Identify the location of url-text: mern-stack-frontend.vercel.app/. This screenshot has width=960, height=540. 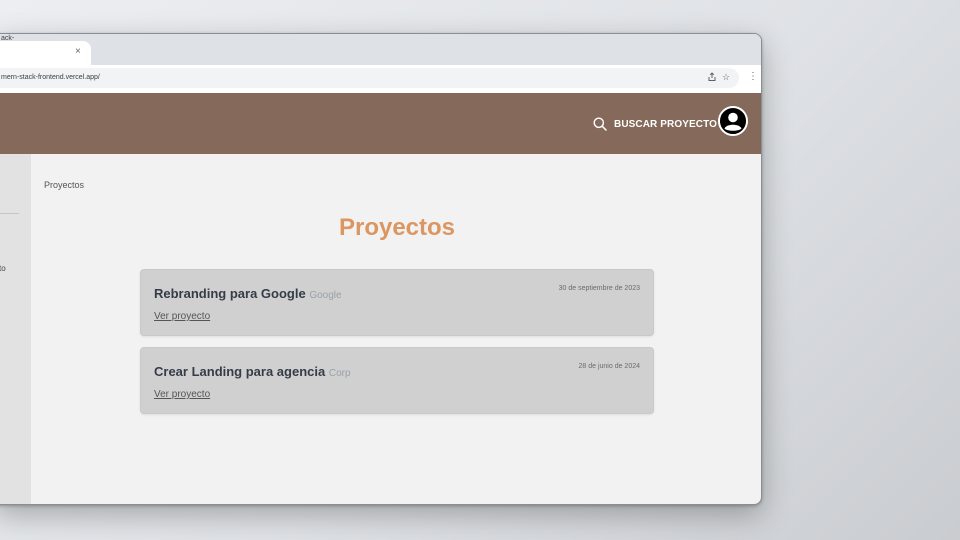
(50, 78).